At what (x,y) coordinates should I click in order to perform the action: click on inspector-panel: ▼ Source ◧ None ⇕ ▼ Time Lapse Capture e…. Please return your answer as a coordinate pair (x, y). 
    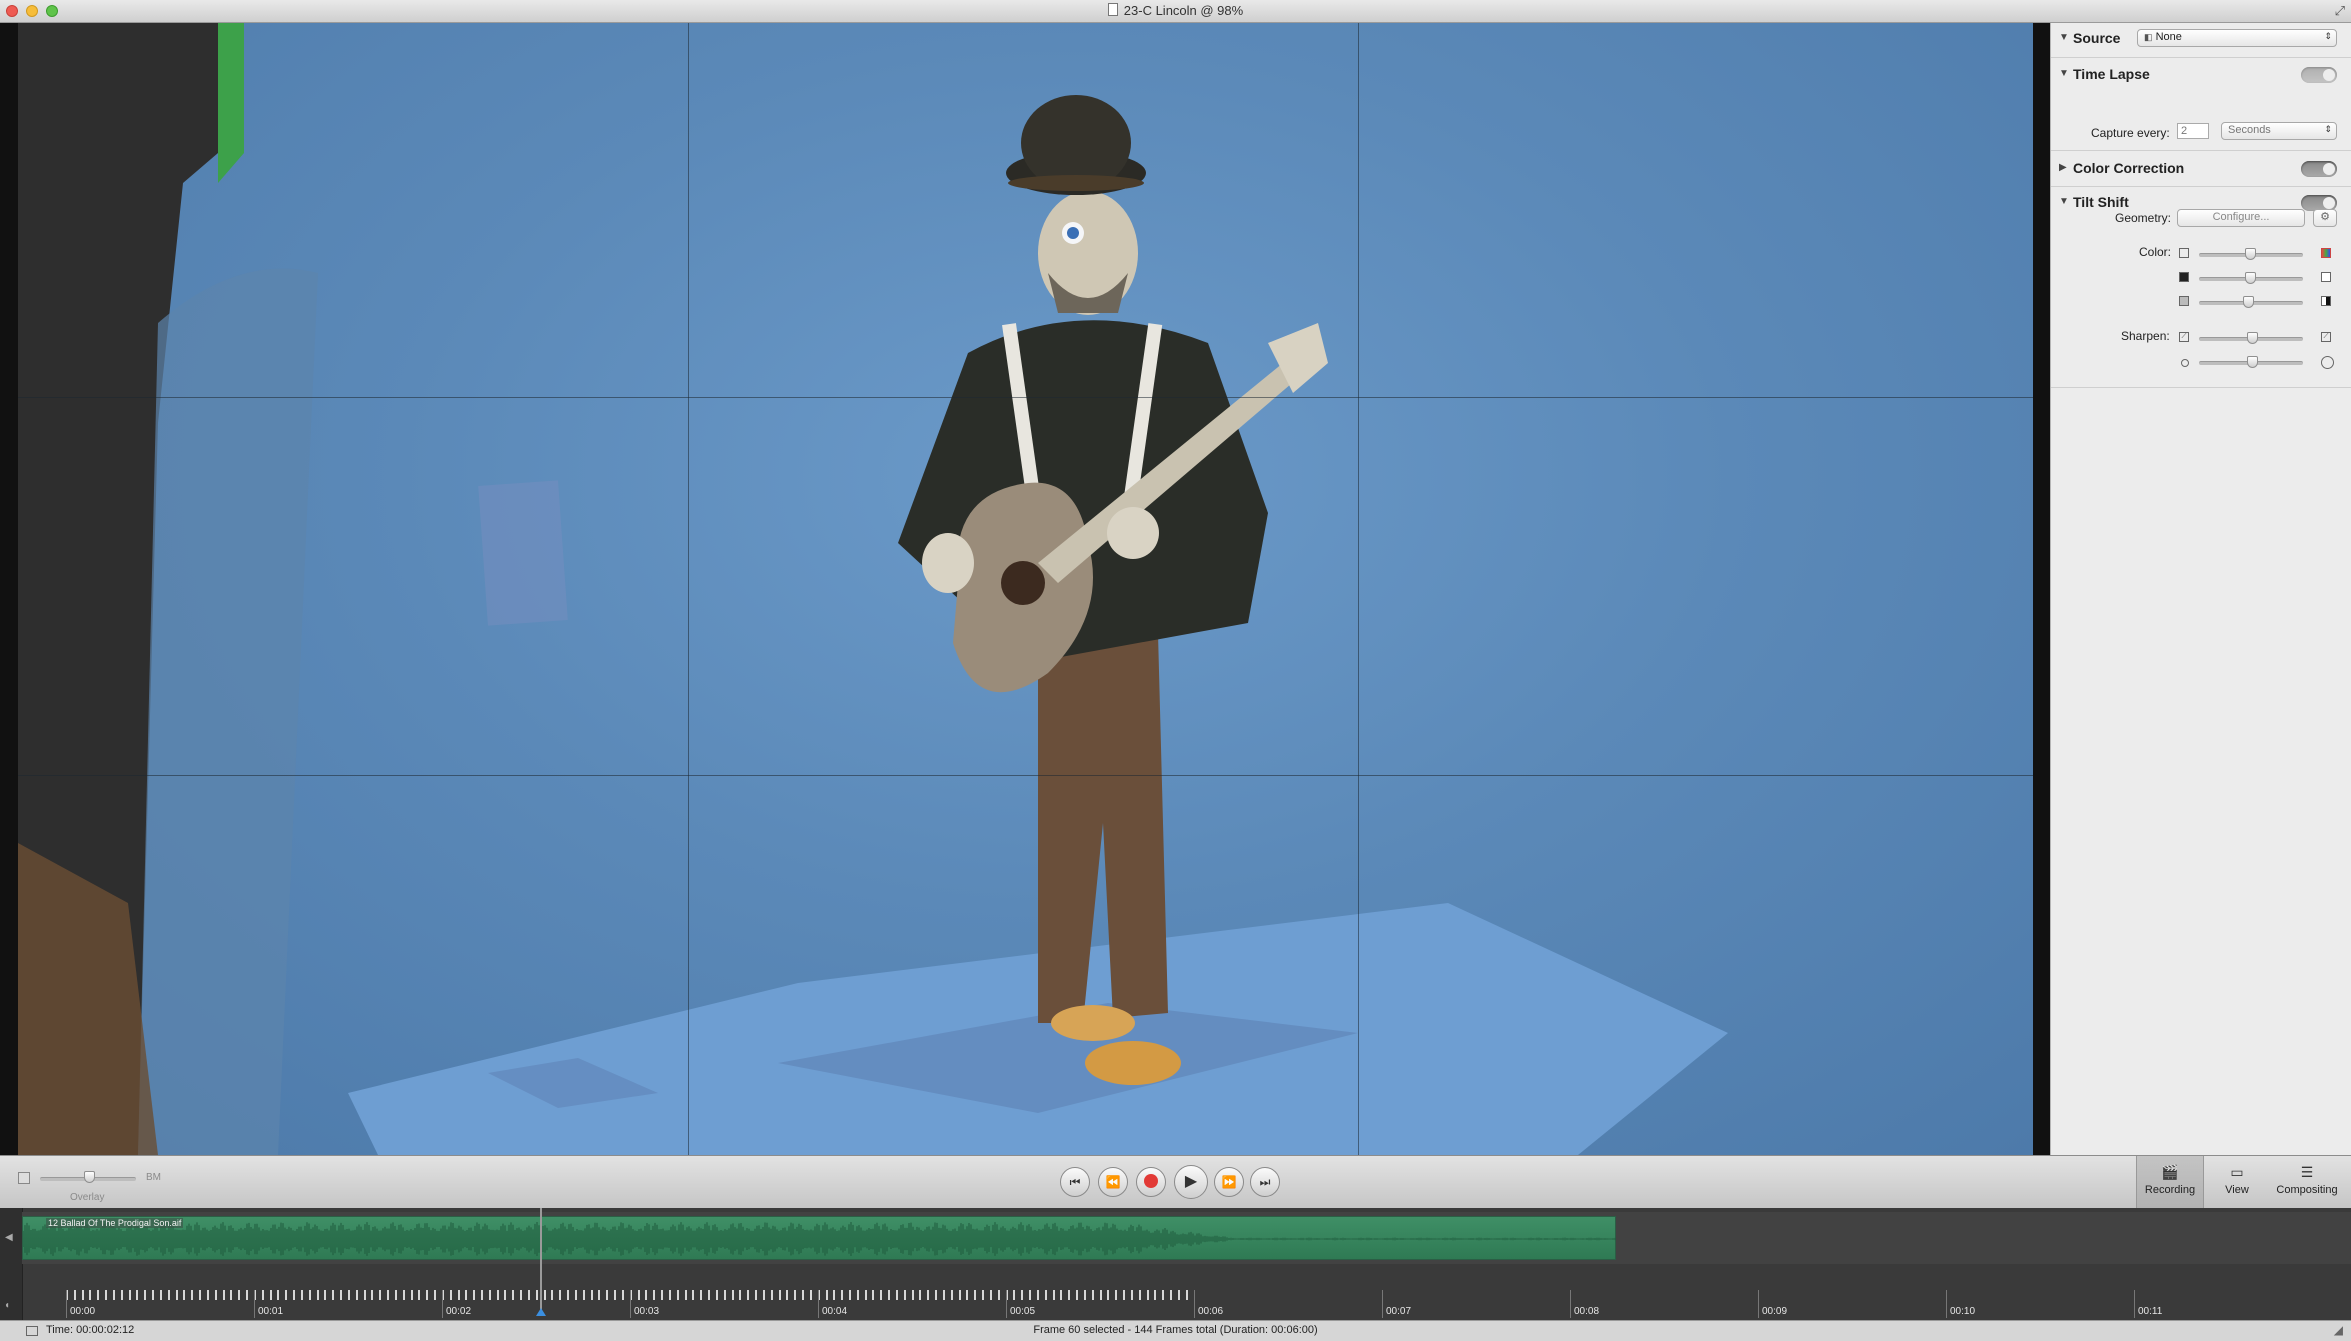
    Looking at the image, I should click on (2200, 589).